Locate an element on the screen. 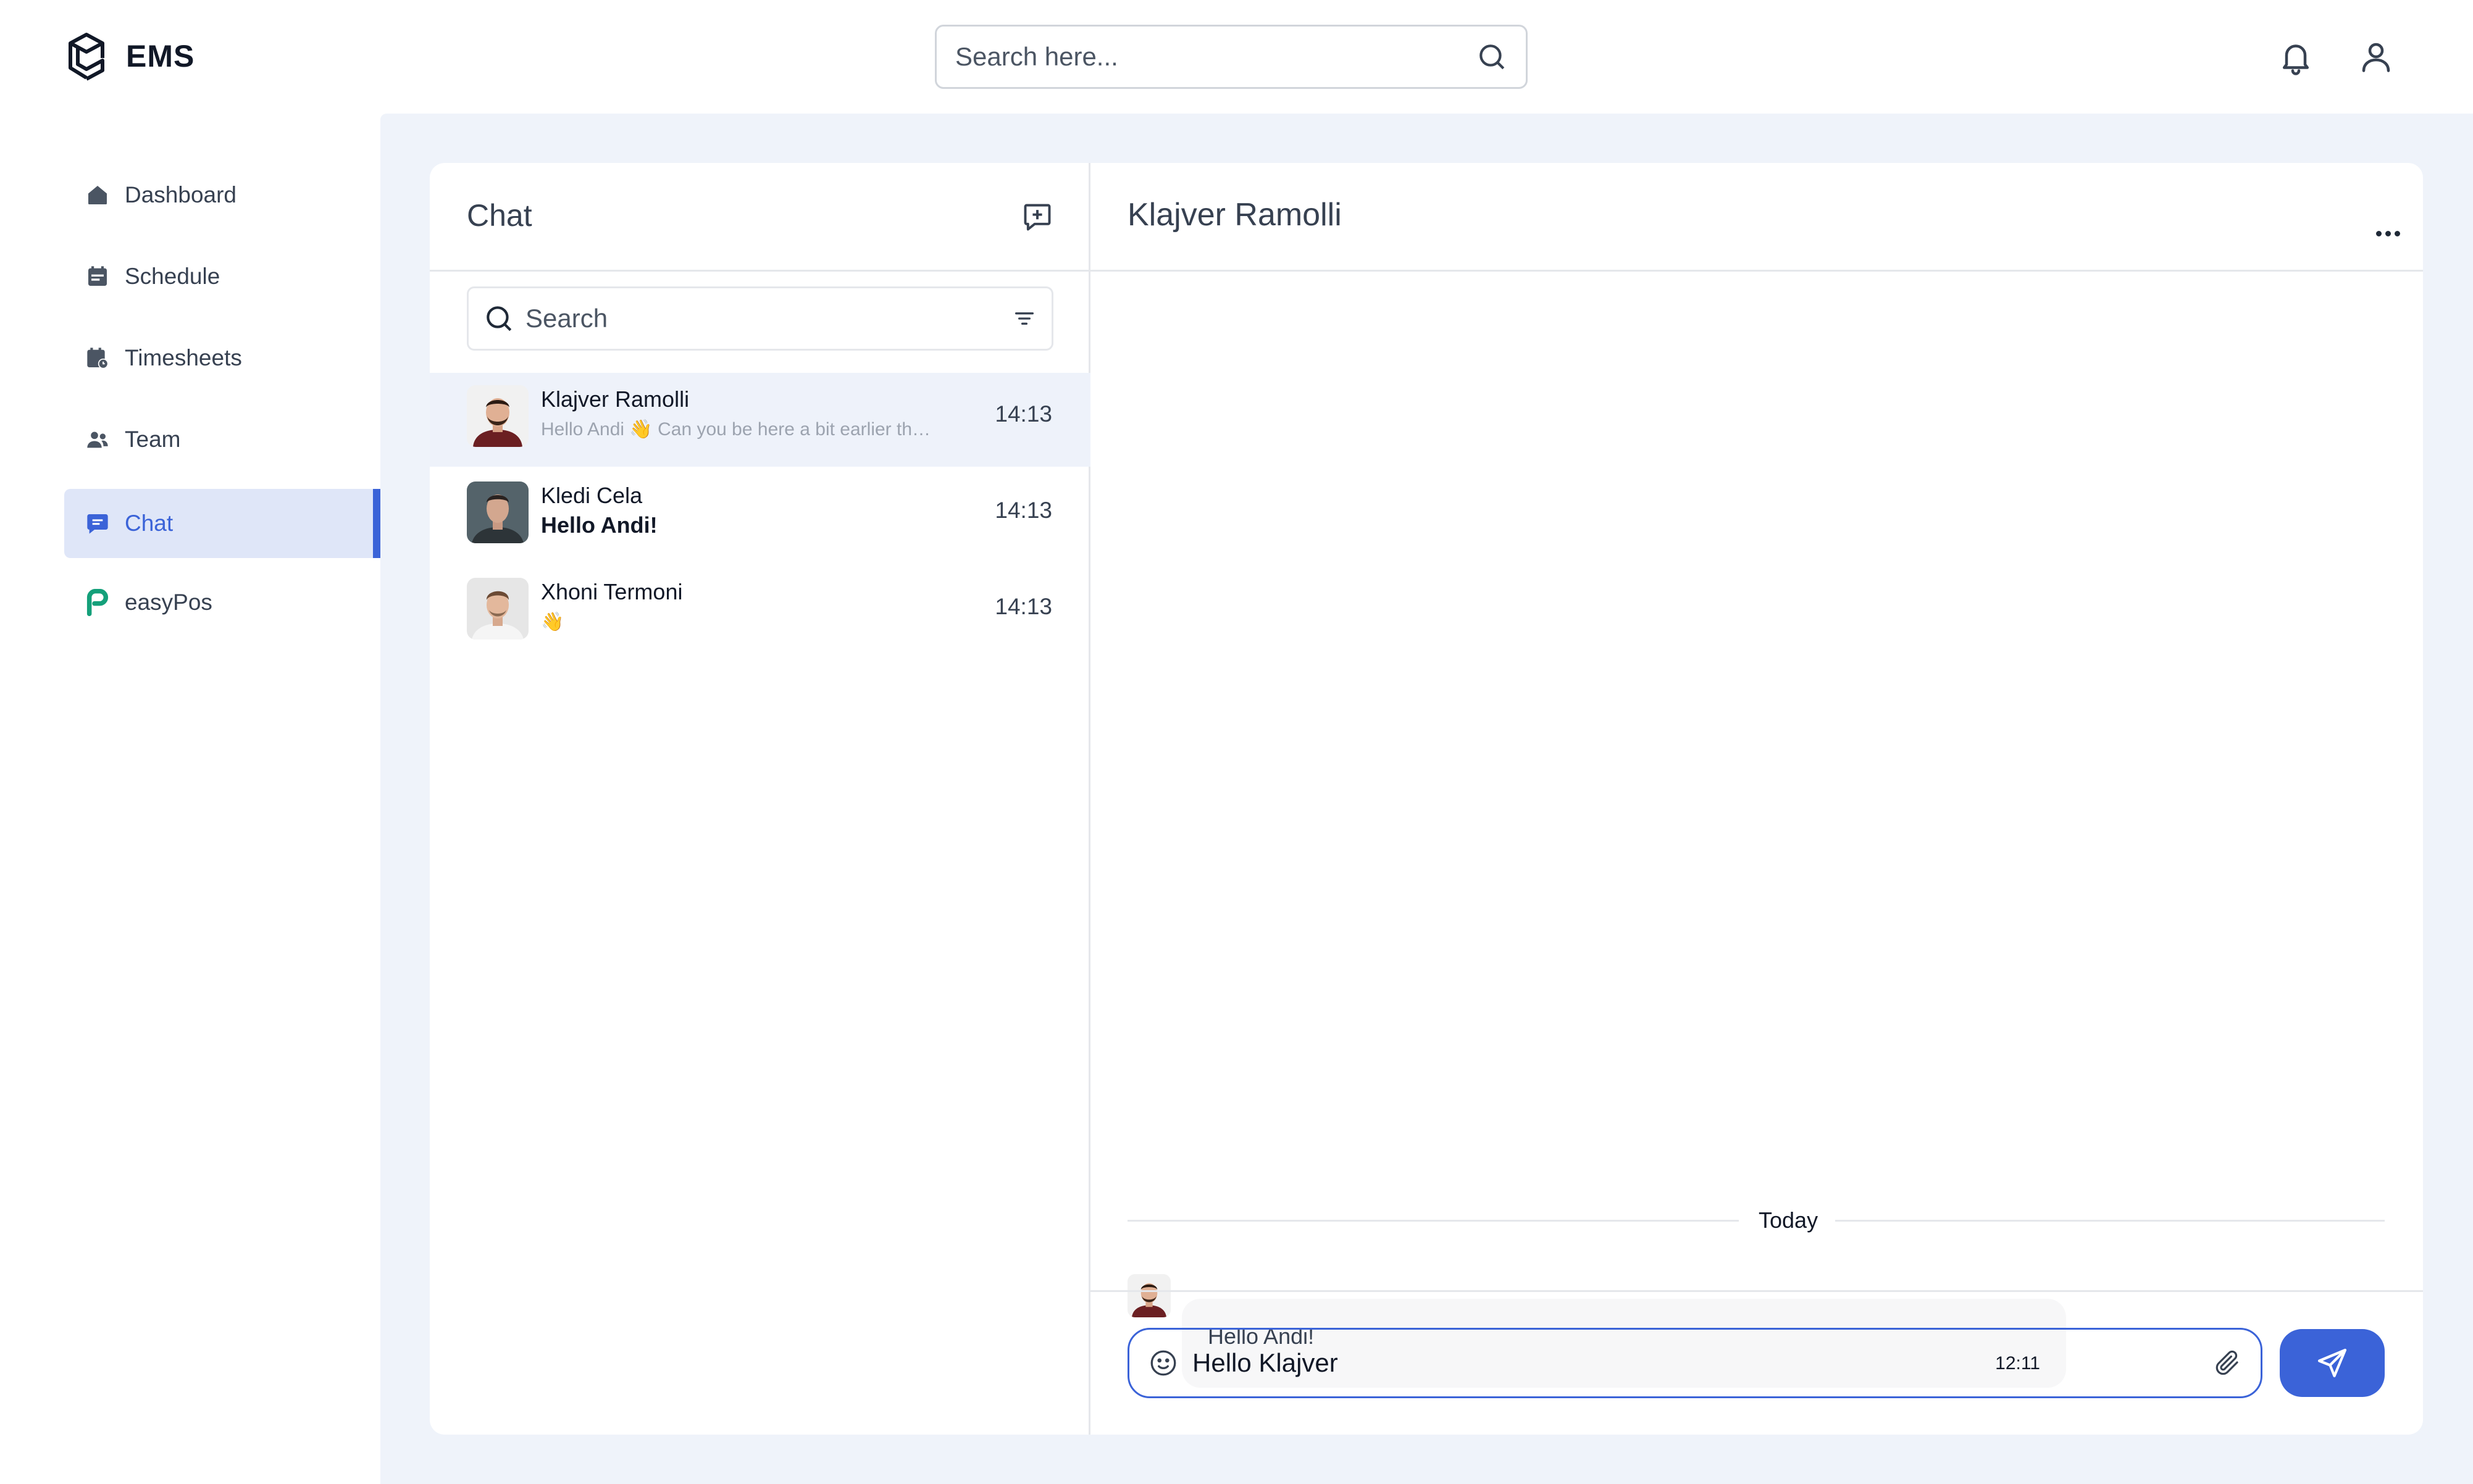 The image size is (2473, 1484). attachment-icon is located at coordinates (2227, 1363).